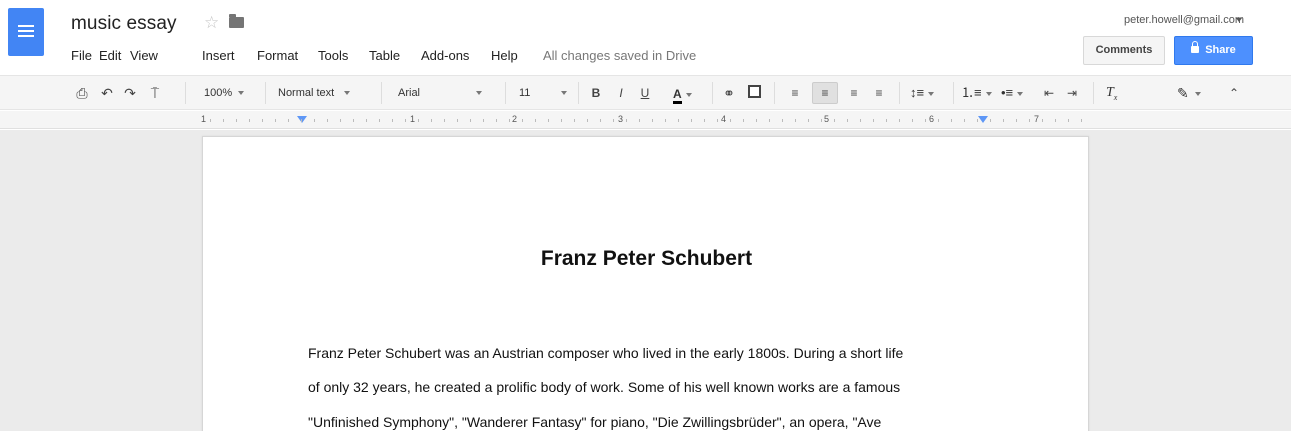  I want to click on zoom-select: 100%, so click(224, 93).